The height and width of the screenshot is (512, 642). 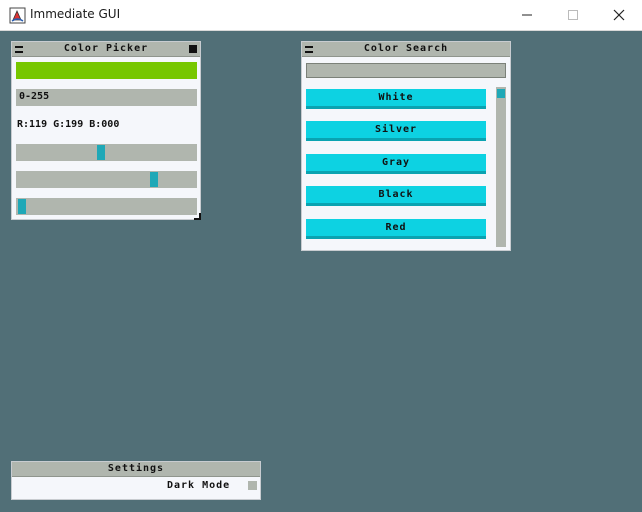 I want to click on color-picker-titlebar: Color Picker, so click(x=106, y=49).